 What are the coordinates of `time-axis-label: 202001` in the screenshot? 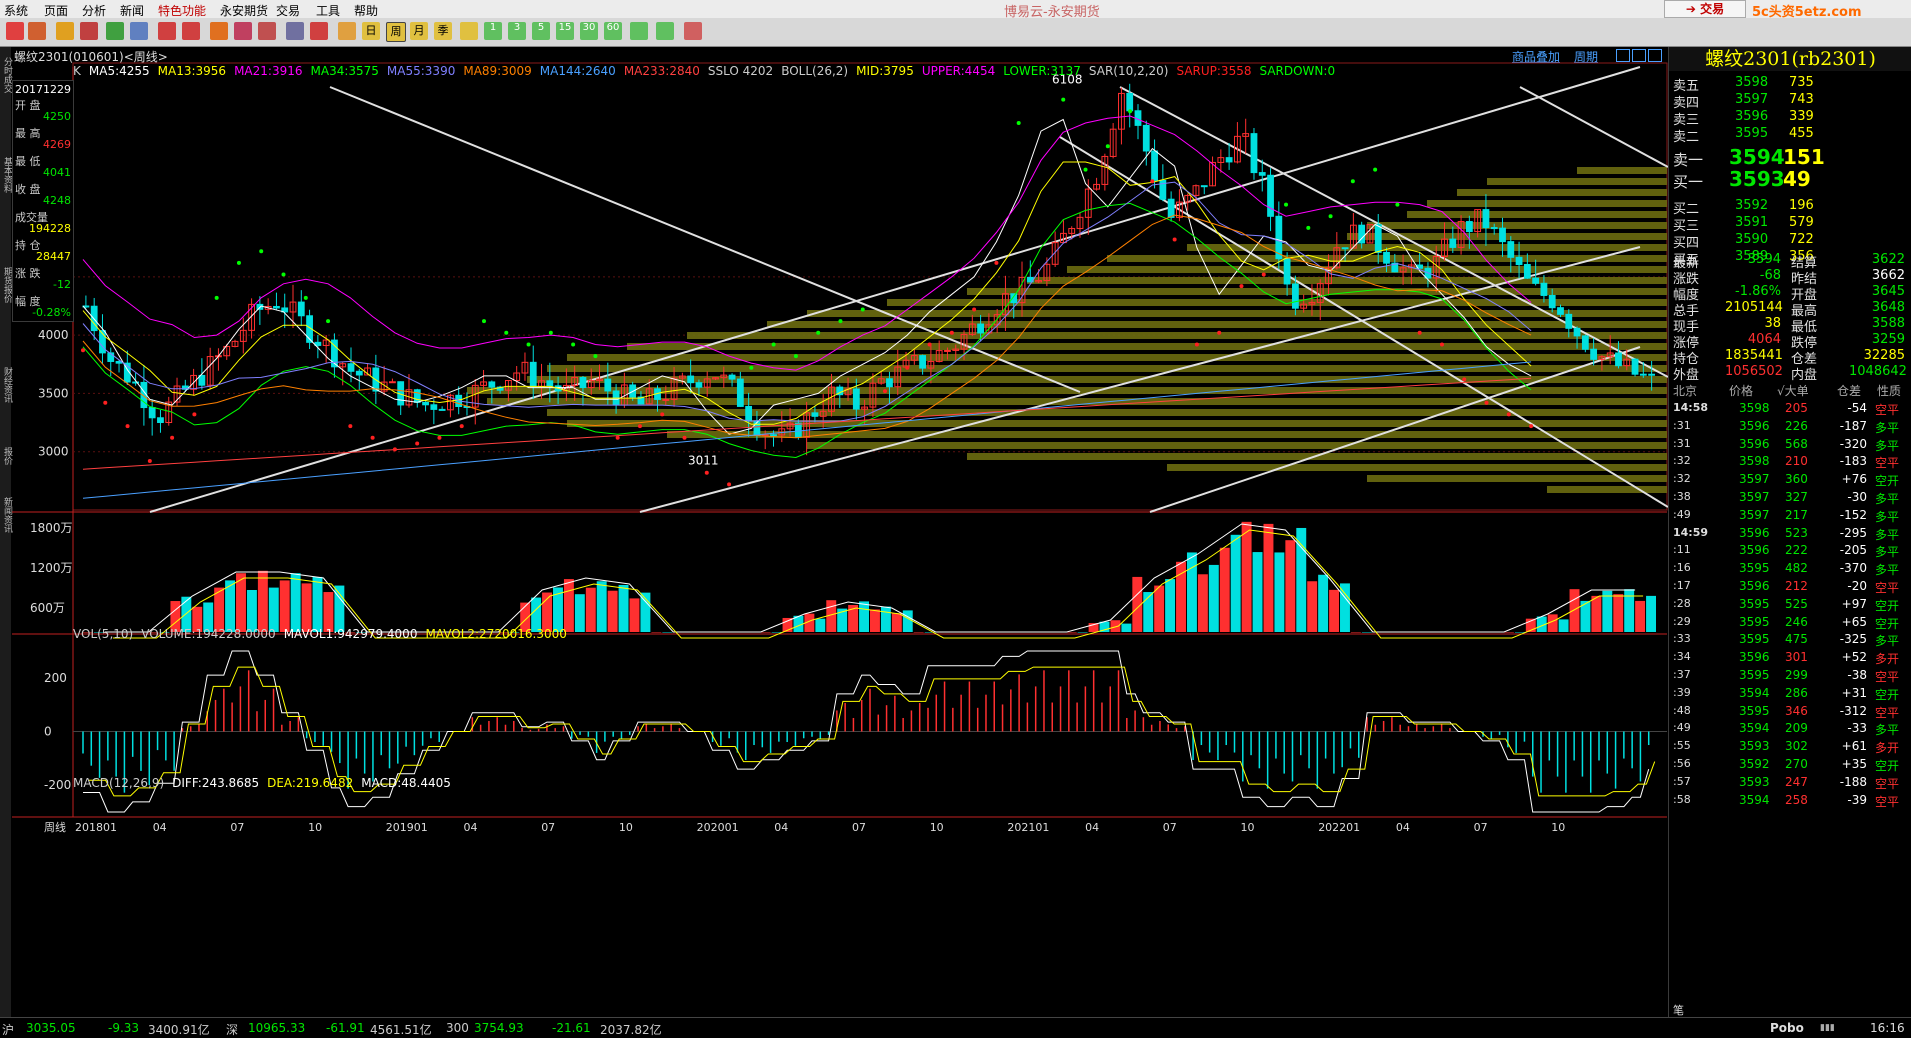 It's located at (718, 827).